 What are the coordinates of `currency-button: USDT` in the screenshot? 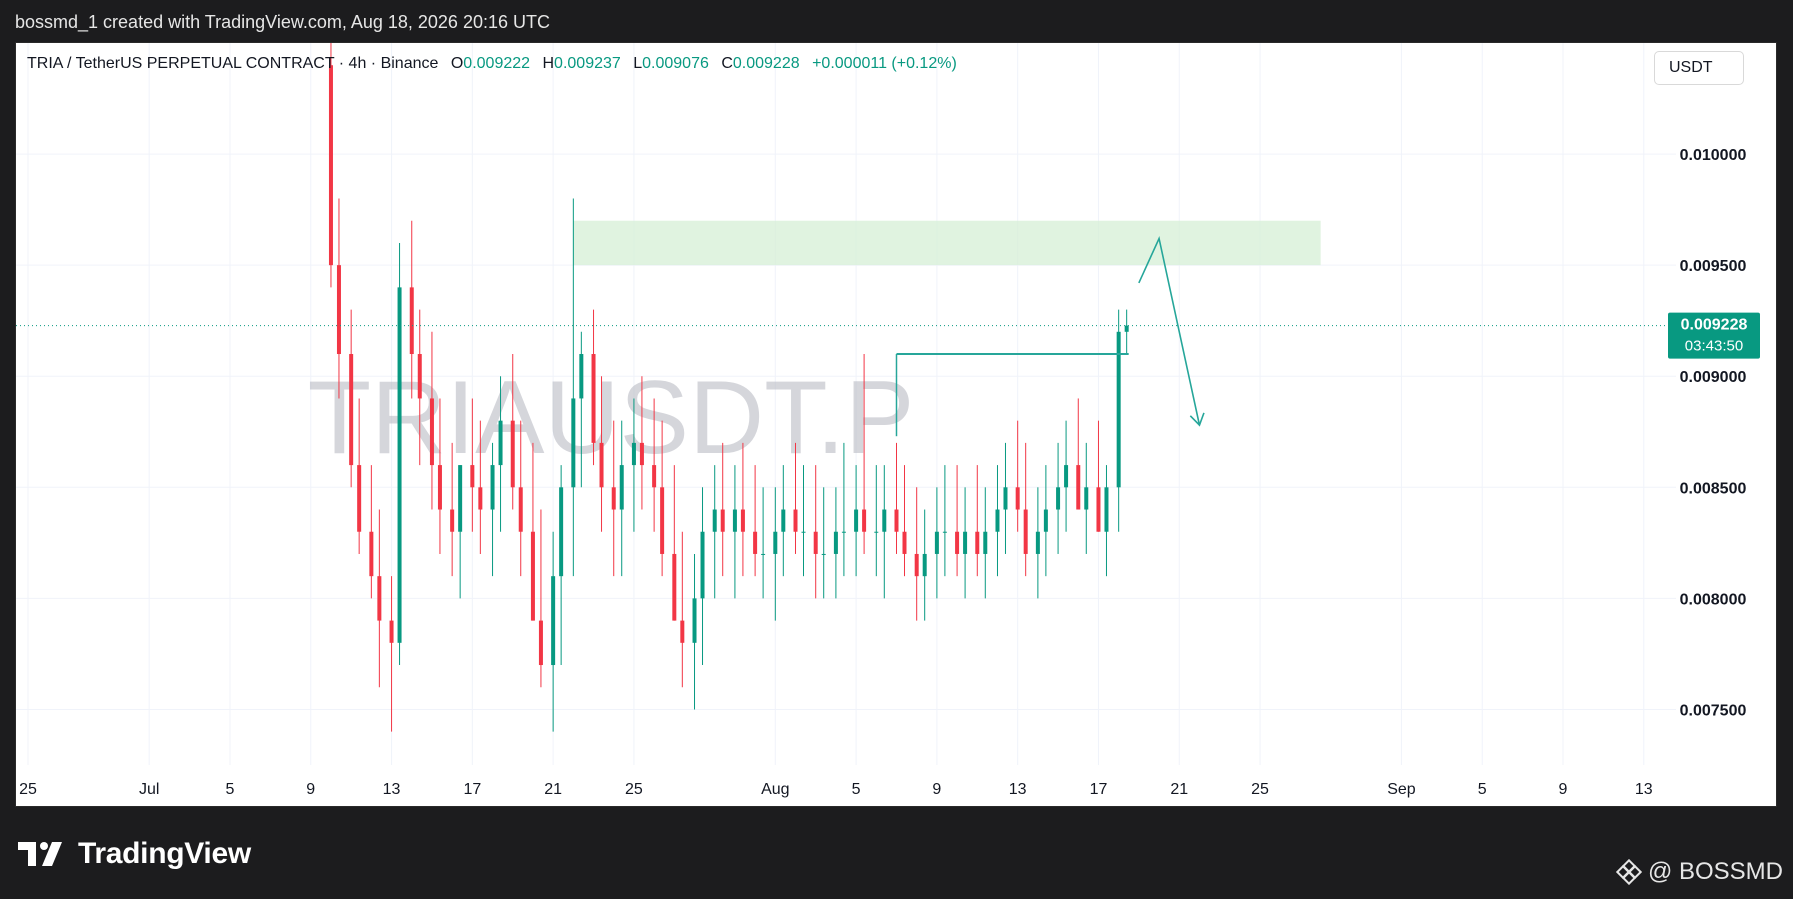 It's located at (1699, 68).